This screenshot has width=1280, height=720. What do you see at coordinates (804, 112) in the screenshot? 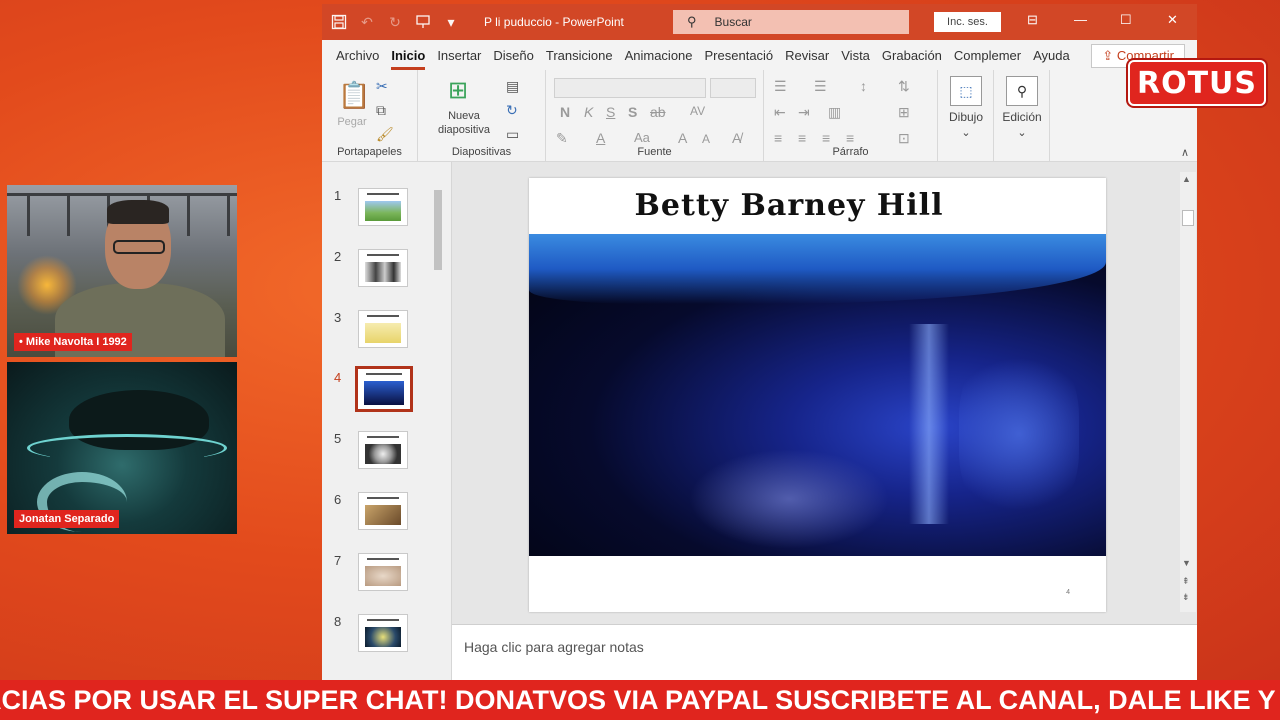
I see `increase-indent-icon: ⇥` at bounding box center [804, 112].